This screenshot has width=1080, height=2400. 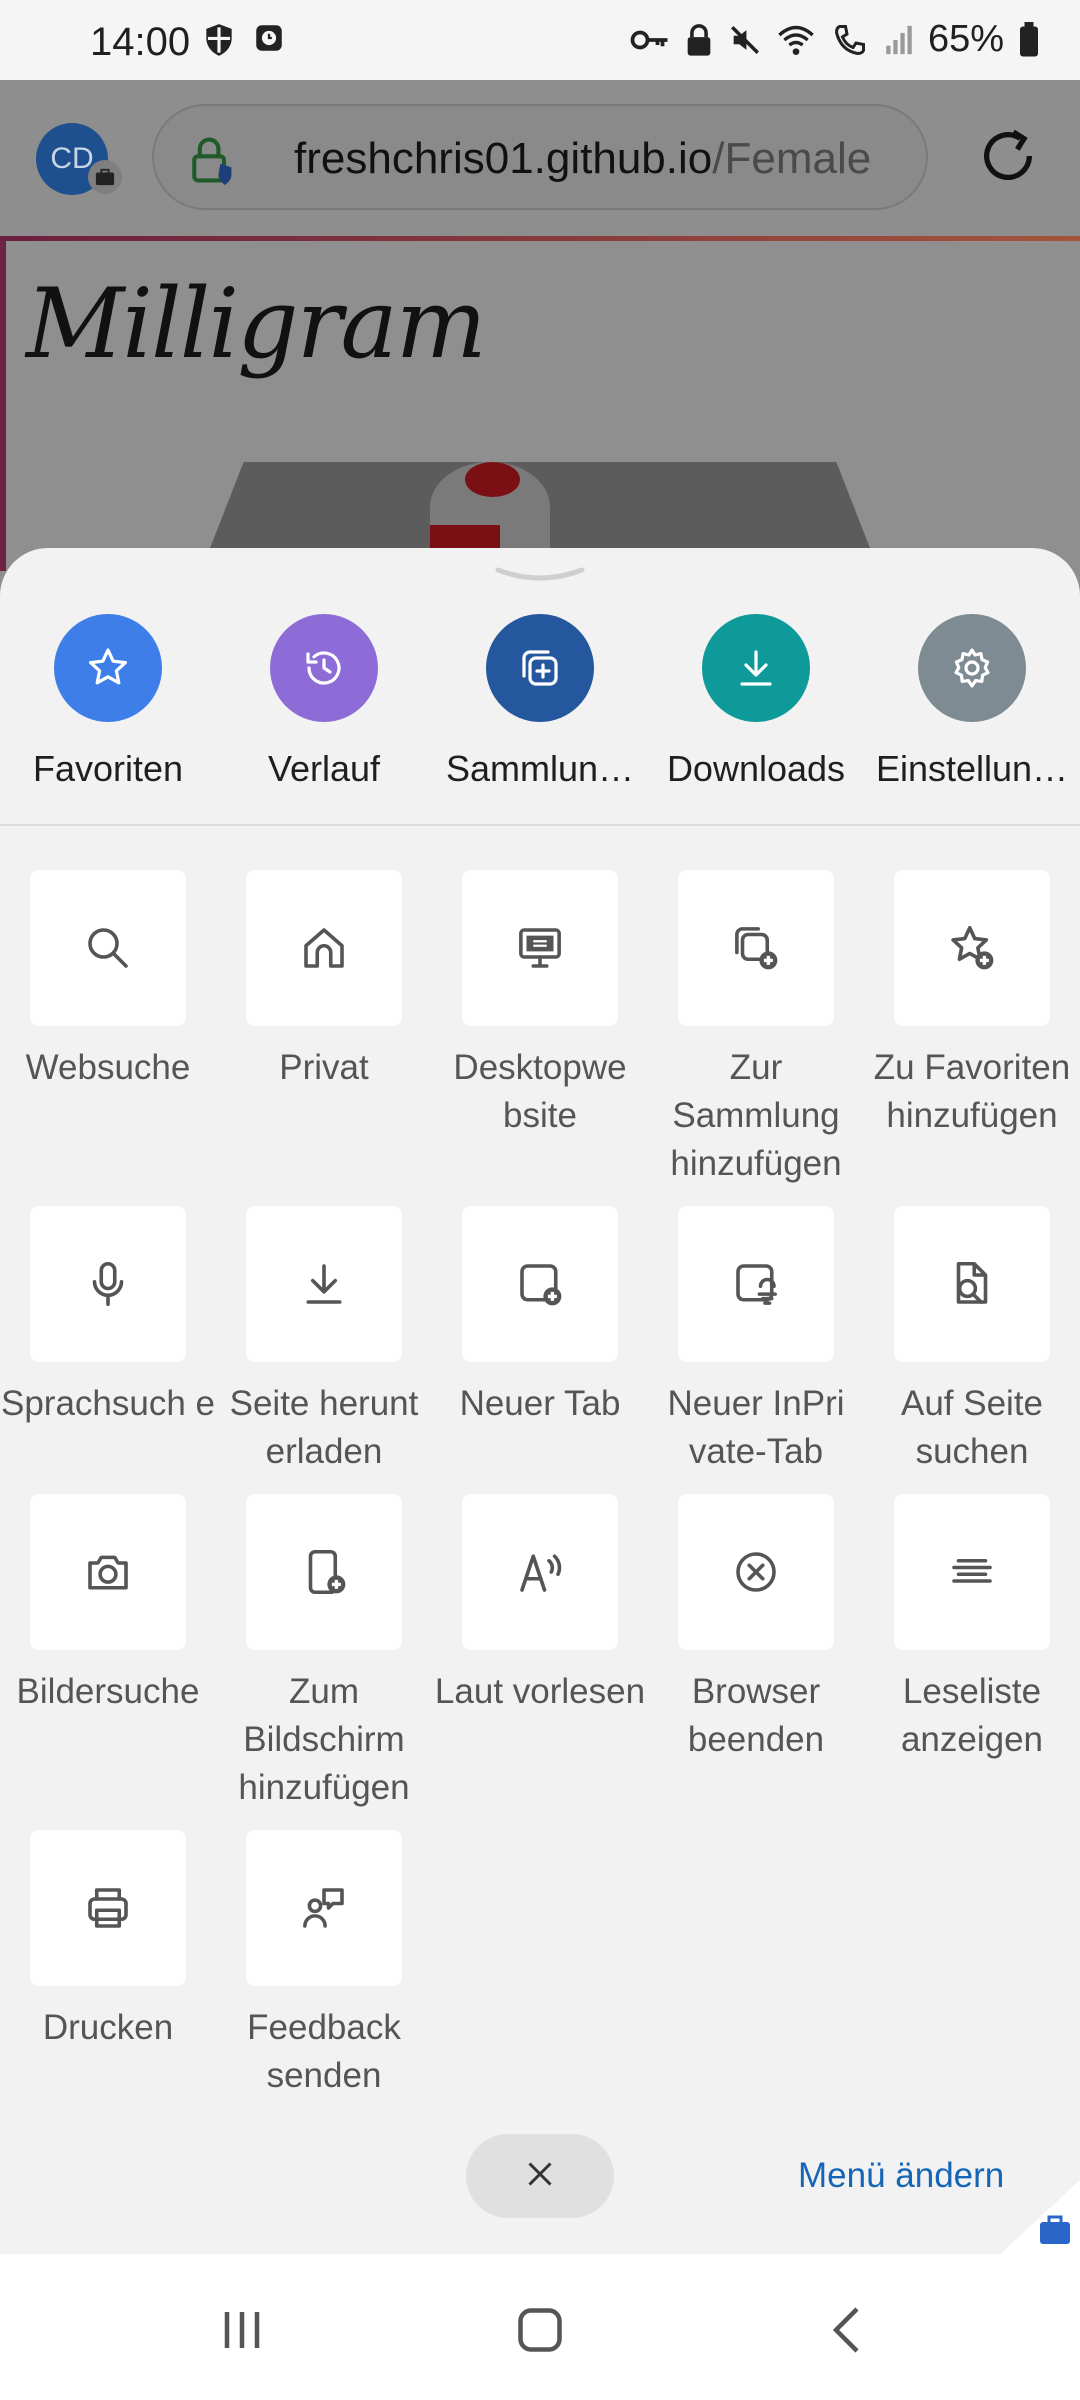 I want to click on add-to-home-icon, so click(x=324, y=1572).